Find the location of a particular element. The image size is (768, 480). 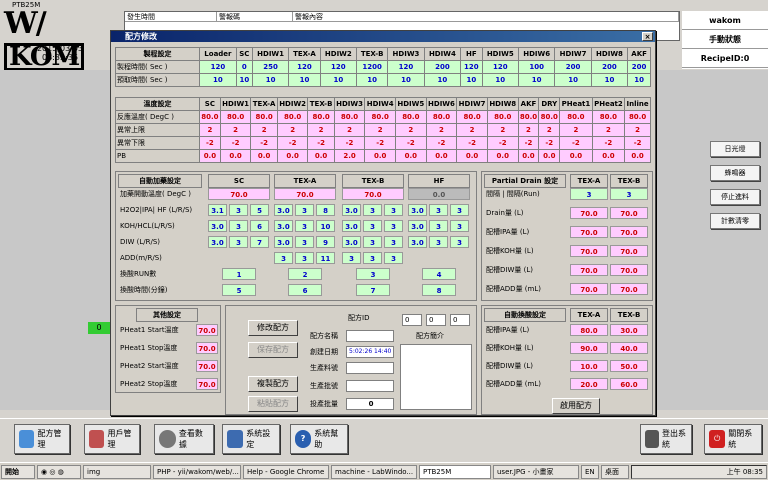

other-row-value: 70.0 is located at coordinates (207, 366).